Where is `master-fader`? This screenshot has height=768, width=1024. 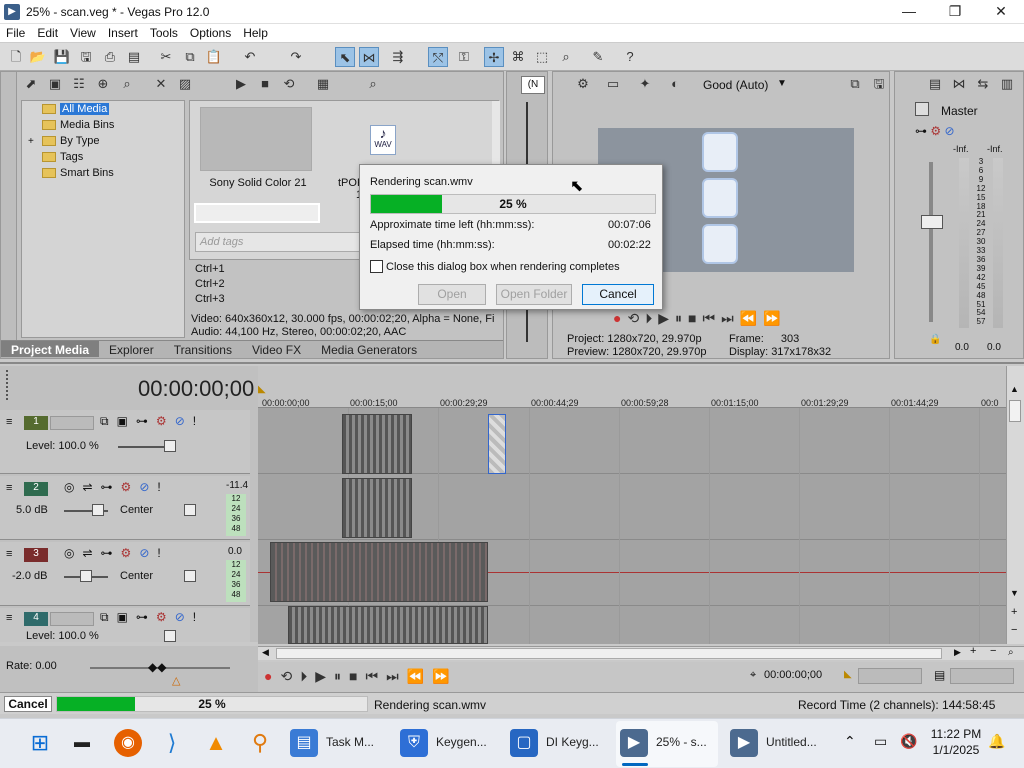
master-fader is located at coordinates (932, 222).